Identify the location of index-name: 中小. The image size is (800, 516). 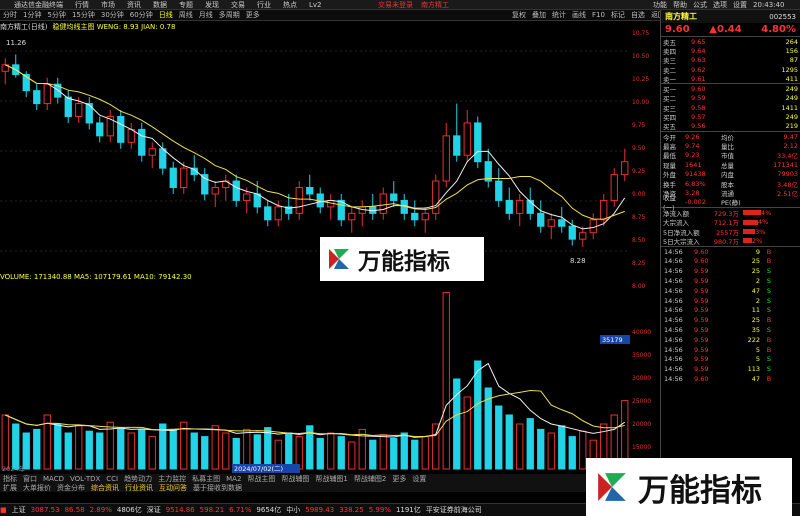
(293, 510).